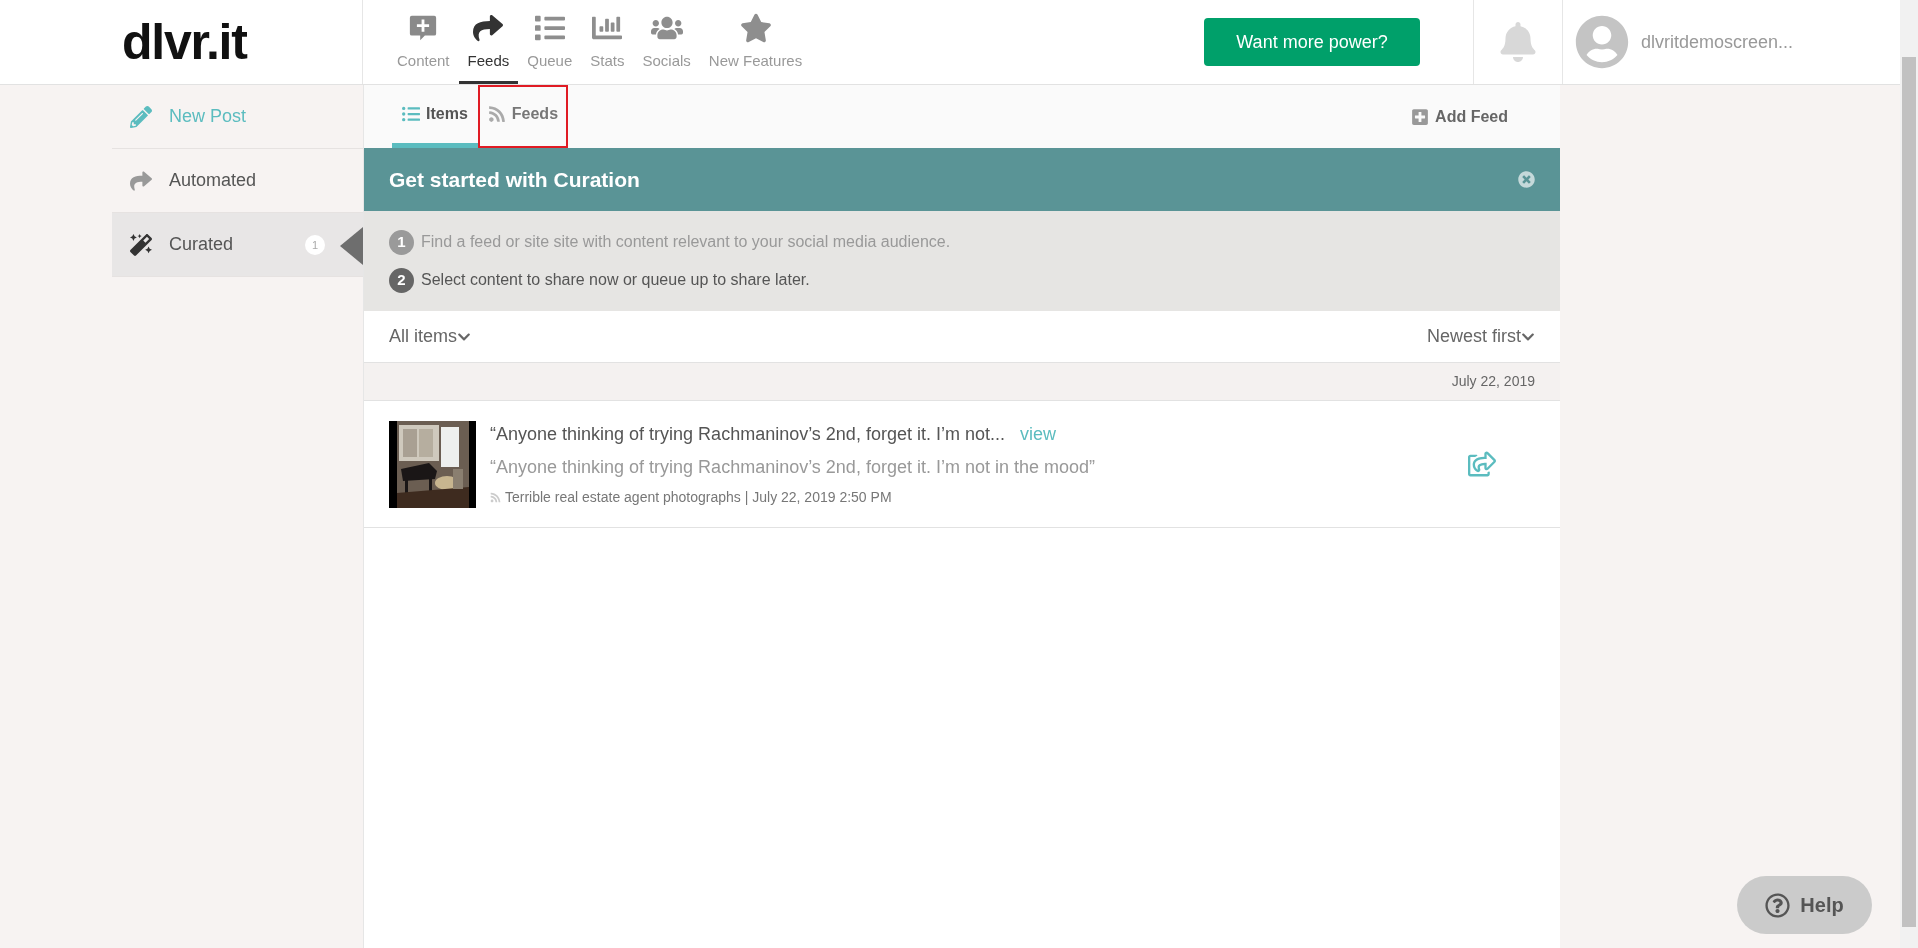 Image resolution: width=1918 pixels, height=948 pixels. What do you see at coordinates (1804, 905) in the screenshot?
I see `help-button: Help` at bounding box center [1804, 905].